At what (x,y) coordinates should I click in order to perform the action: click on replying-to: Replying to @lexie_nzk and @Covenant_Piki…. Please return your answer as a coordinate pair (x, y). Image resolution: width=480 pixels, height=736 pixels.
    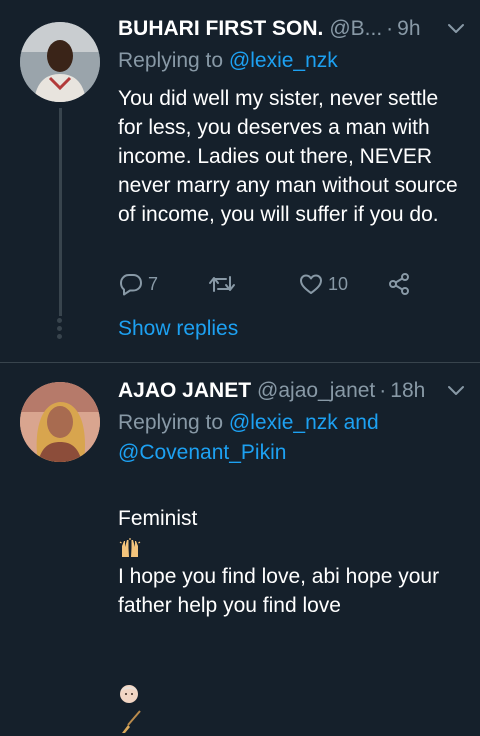
    Looking at the image, I should click on (283, 438).